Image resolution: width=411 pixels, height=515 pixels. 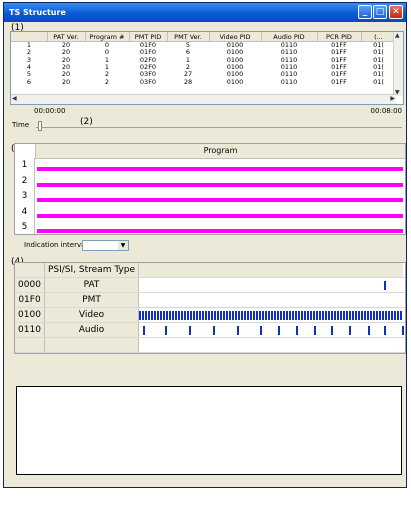 What do you see at coordinates (107, 81) in the screenshot?
I see `table-cell: 2` at bounding box center [107, 81].